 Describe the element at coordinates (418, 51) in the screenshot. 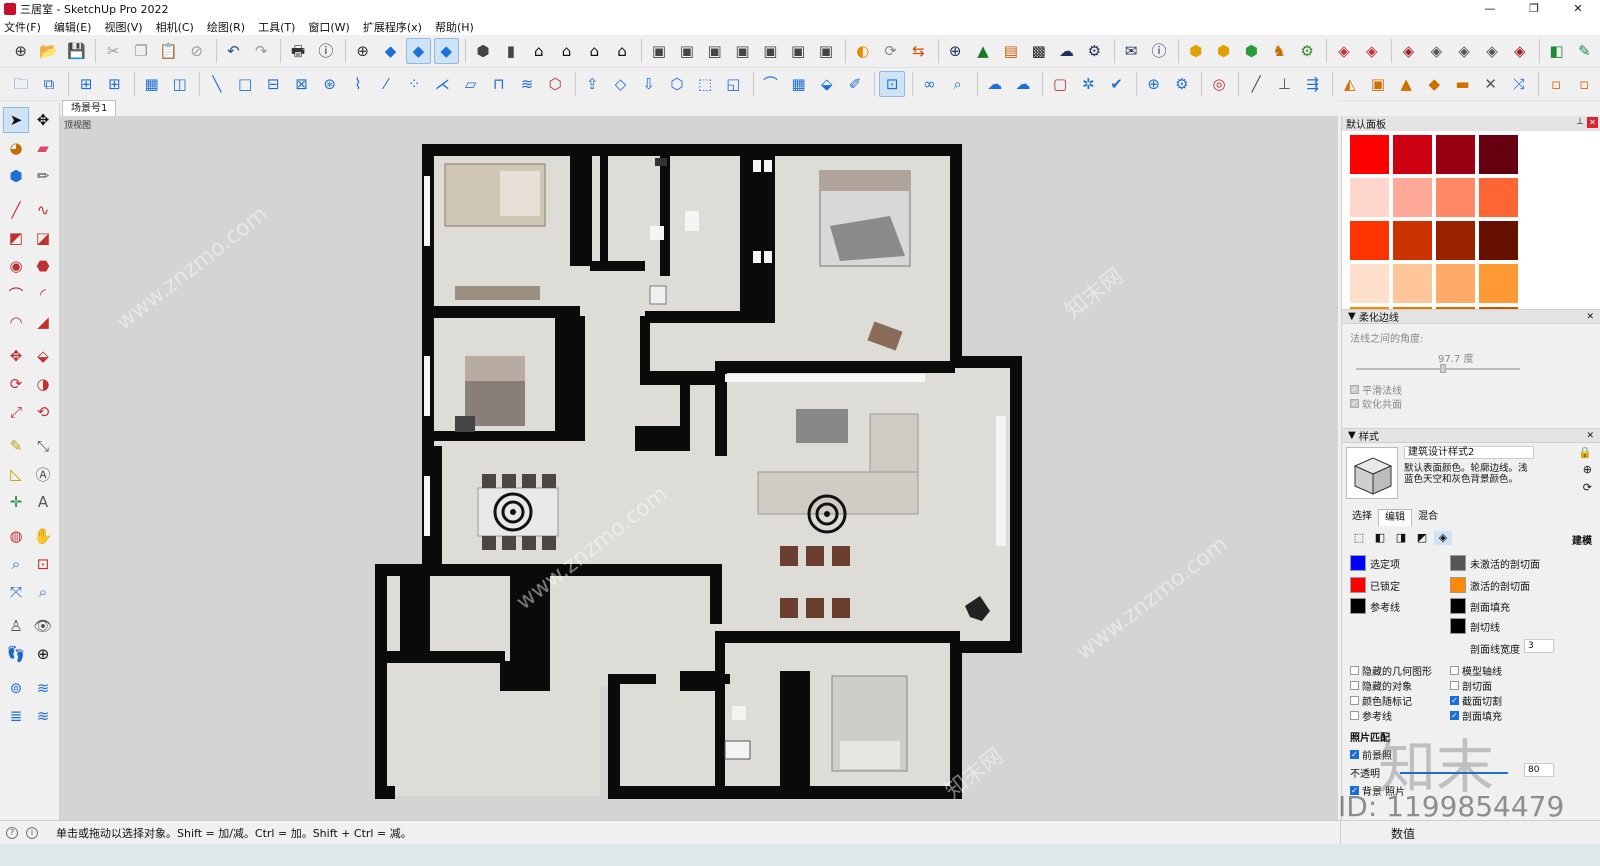

I see `display-section-cuts-icon: ◆` at that location.